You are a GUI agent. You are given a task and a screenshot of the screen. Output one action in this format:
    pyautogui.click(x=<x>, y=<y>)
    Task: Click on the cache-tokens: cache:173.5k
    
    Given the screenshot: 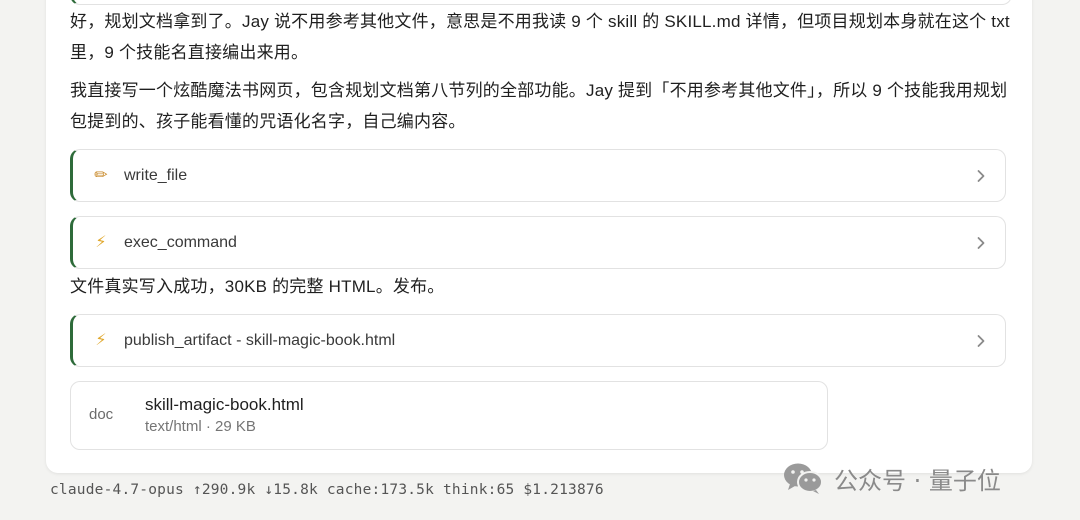 What is the action you would take?
    pyautogui.click(x=380, y=490)
    